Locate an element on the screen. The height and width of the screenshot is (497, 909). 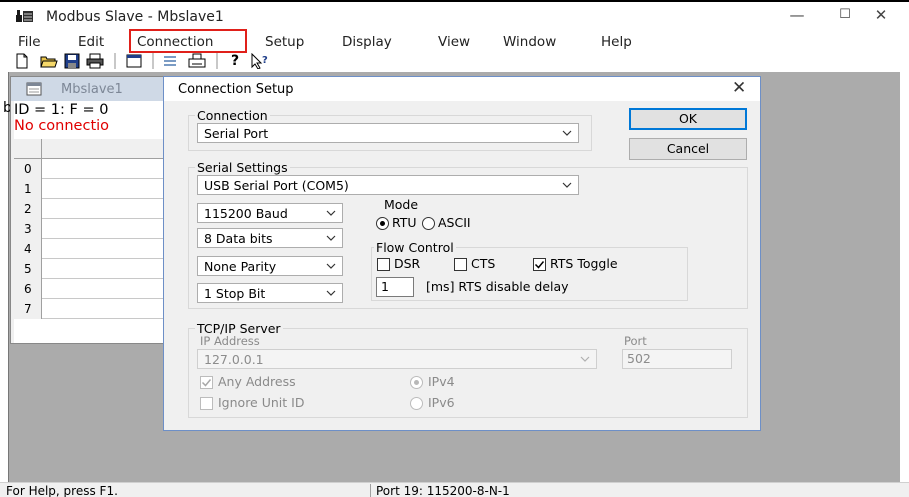
row-index: 0 is located at coordinates (28, 169).